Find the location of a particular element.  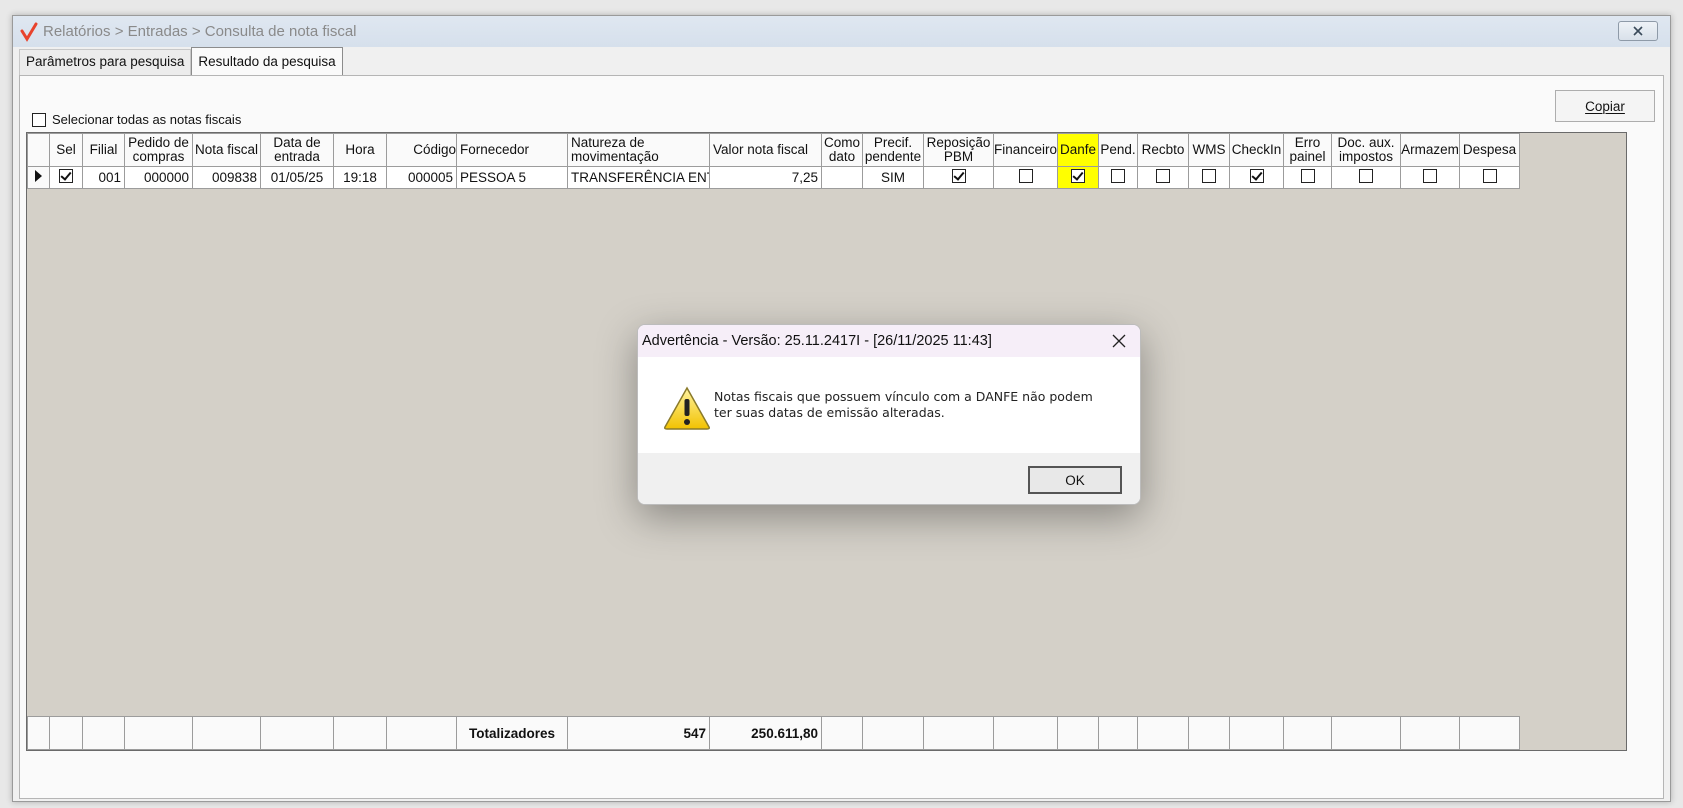

cell-hora: 19:18 is located at coordinates (360, 177).